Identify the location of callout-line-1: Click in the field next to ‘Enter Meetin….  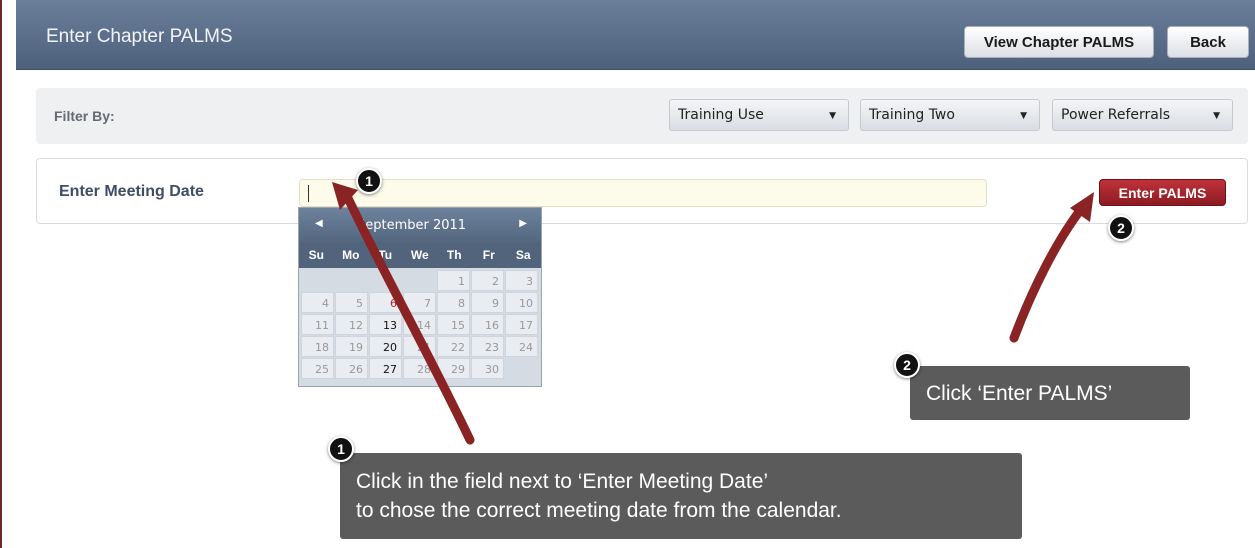
(562, 481).